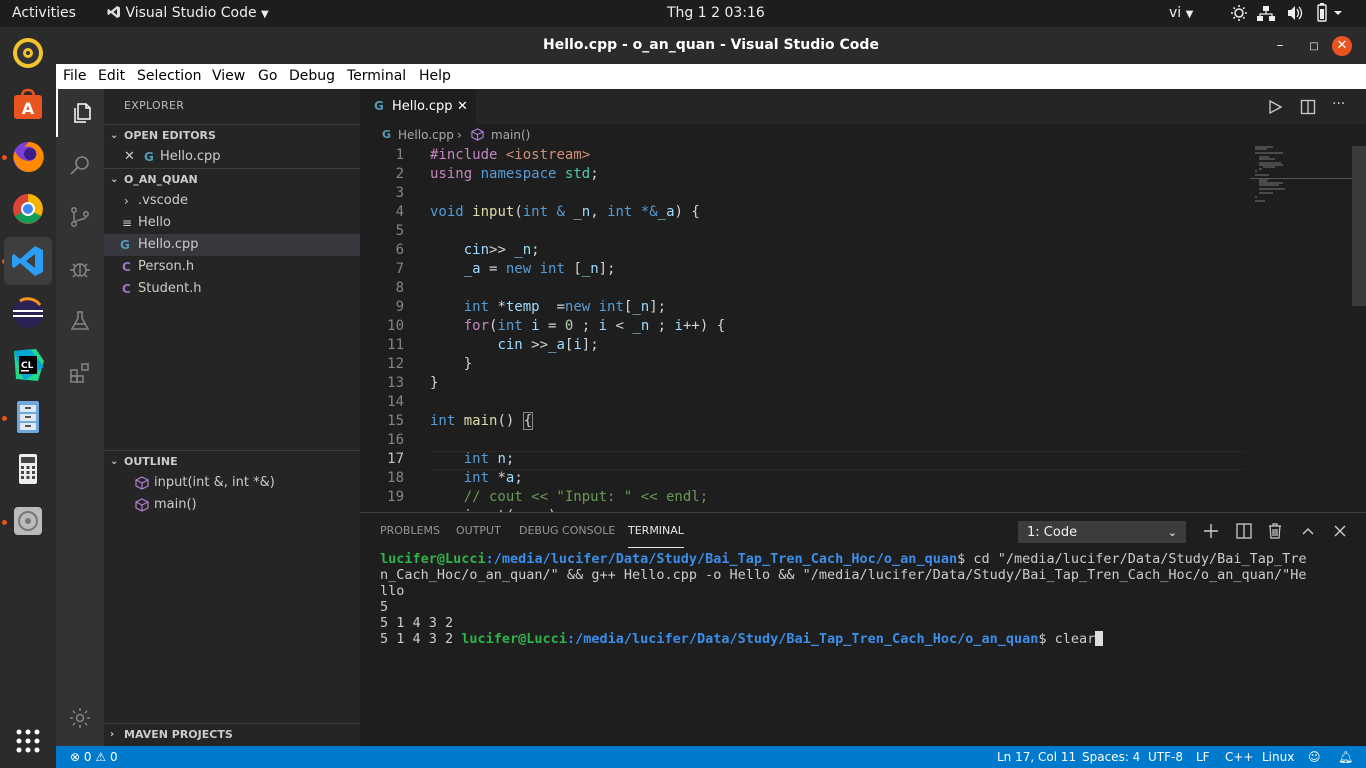  What do you see at coordinates (1314, 46) in the screenshot?
I see `maximize-button: □` at bounding box center [1314, 46].